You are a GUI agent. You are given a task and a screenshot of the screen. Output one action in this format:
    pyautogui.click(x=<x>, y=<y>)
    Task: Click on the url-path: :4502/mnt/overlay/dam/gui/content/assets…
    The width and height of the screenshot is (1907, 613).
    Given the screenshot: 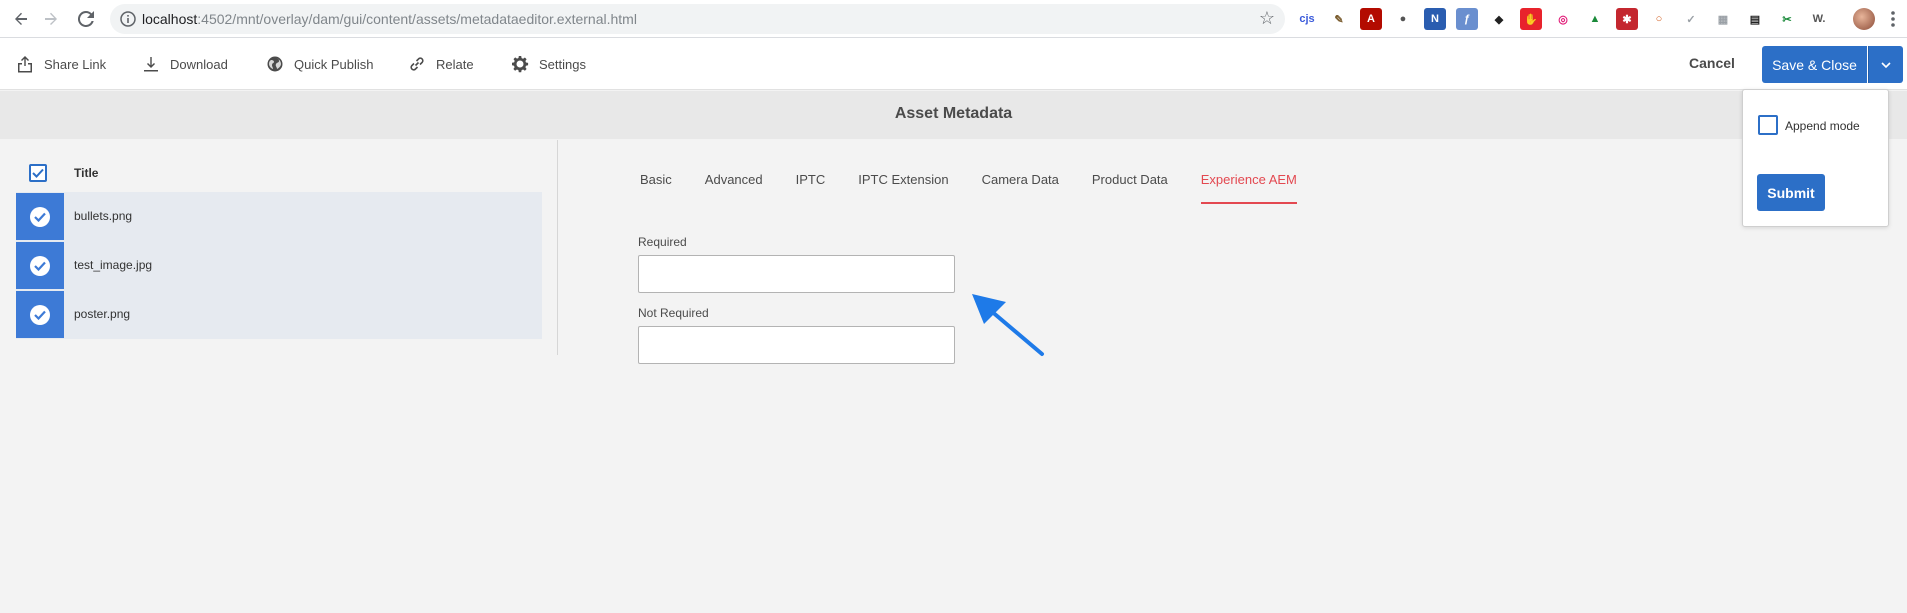 What is the action you would take?
    pyautogui.click(x=417, y=19)
    